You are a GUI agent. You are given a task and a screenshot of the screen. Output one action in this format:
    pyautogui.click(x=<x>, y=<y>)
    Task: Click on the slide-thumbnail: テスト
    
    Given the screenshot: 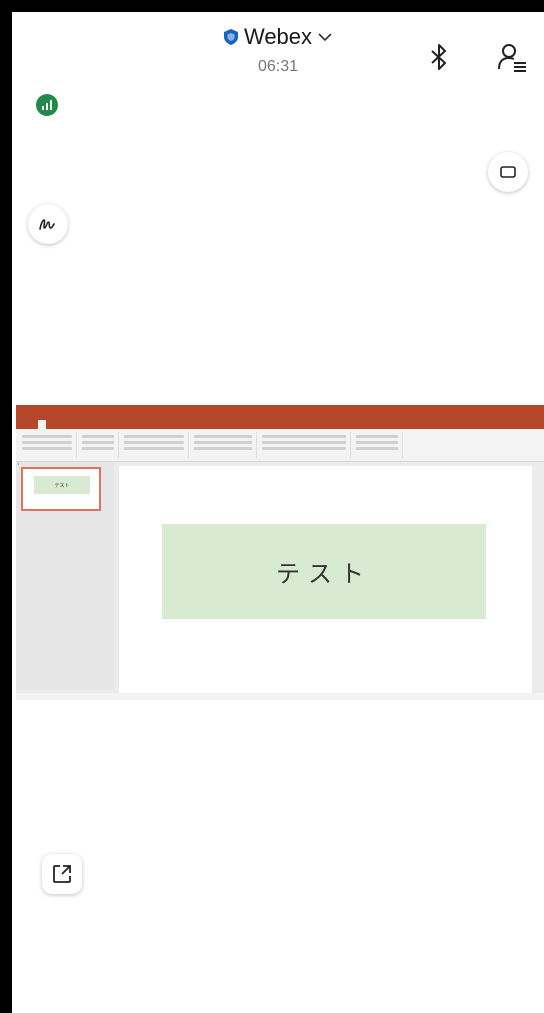 What is the action you would take?
    pyautogui.click(x=61, y=489)
    